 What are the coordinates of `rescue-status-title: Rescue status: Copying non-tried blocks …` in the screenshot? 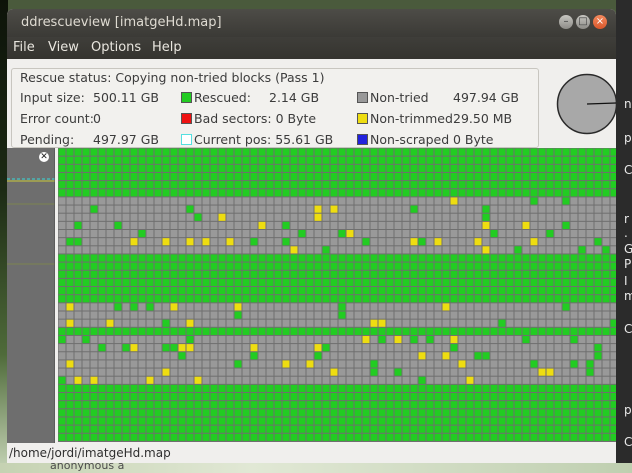 It's located at (174, 77).